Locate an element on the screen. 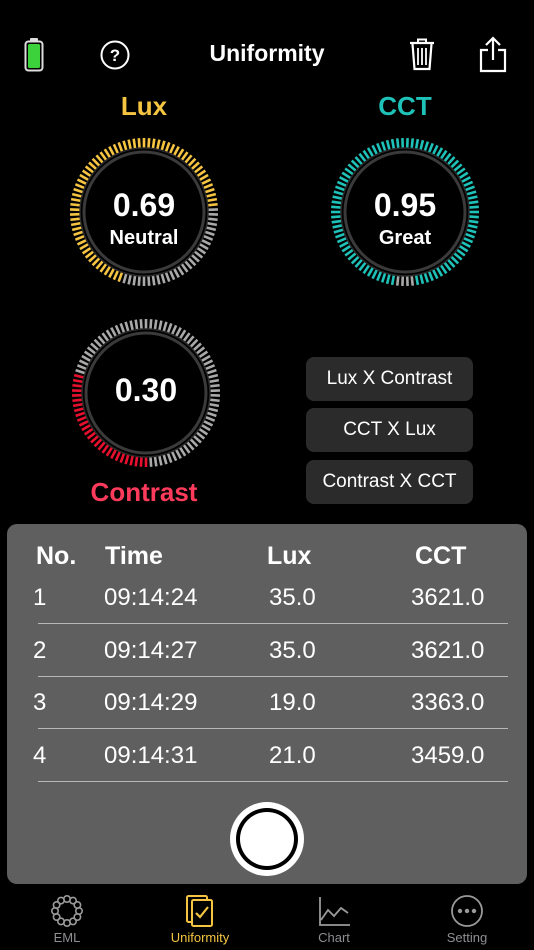  column-header-cct: CCT is located at coordinates (441, 556).